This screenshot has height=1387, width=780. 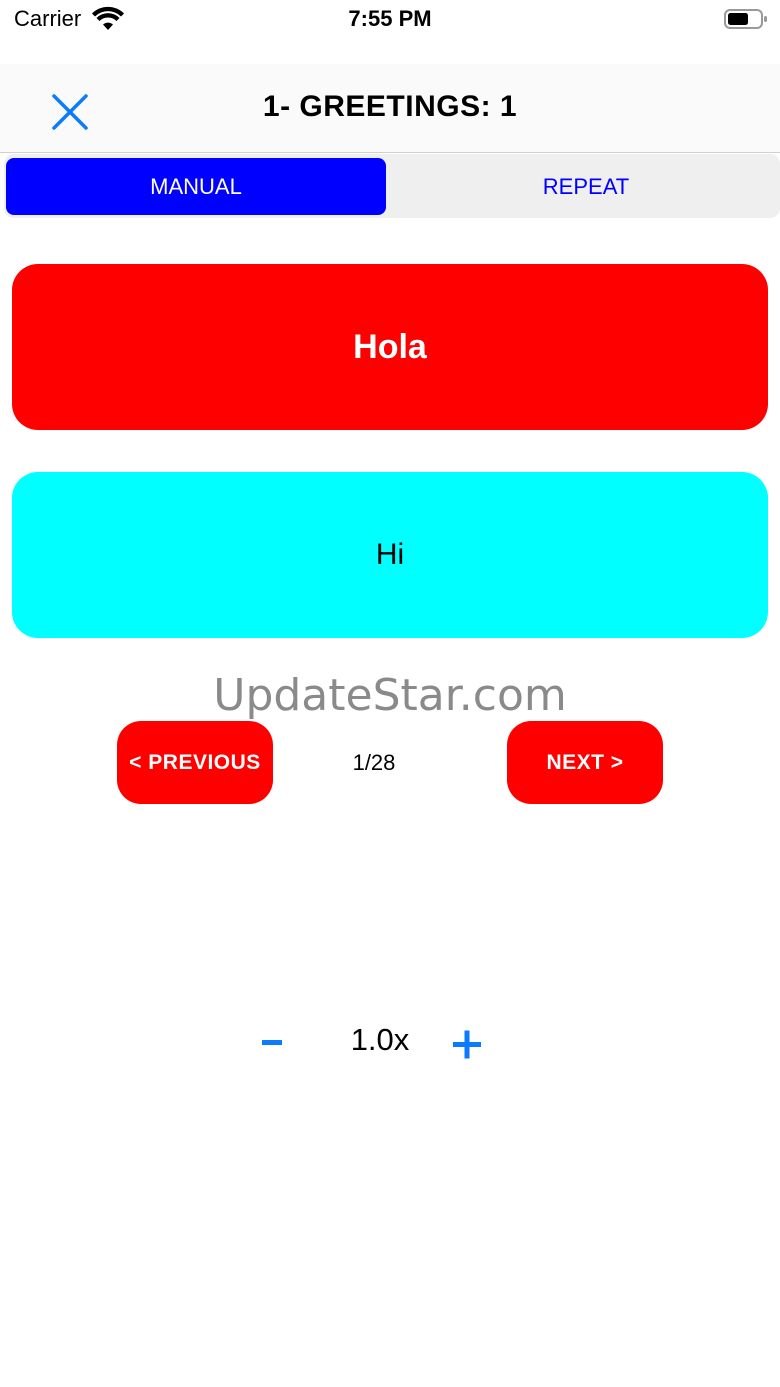 I want to click on plus-icon, so click(x=467, y=1044).